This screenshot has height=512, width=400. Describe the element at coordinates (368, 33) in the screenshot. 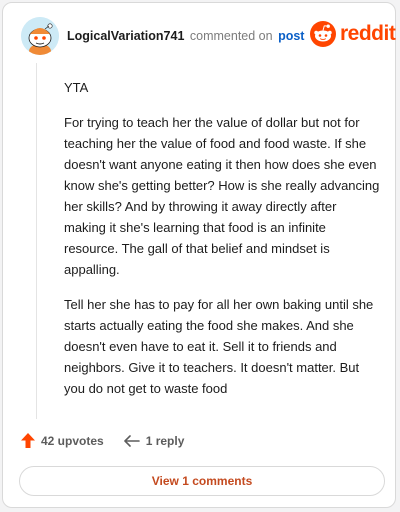

I see `reddit-wordmark: reddit` at that location.